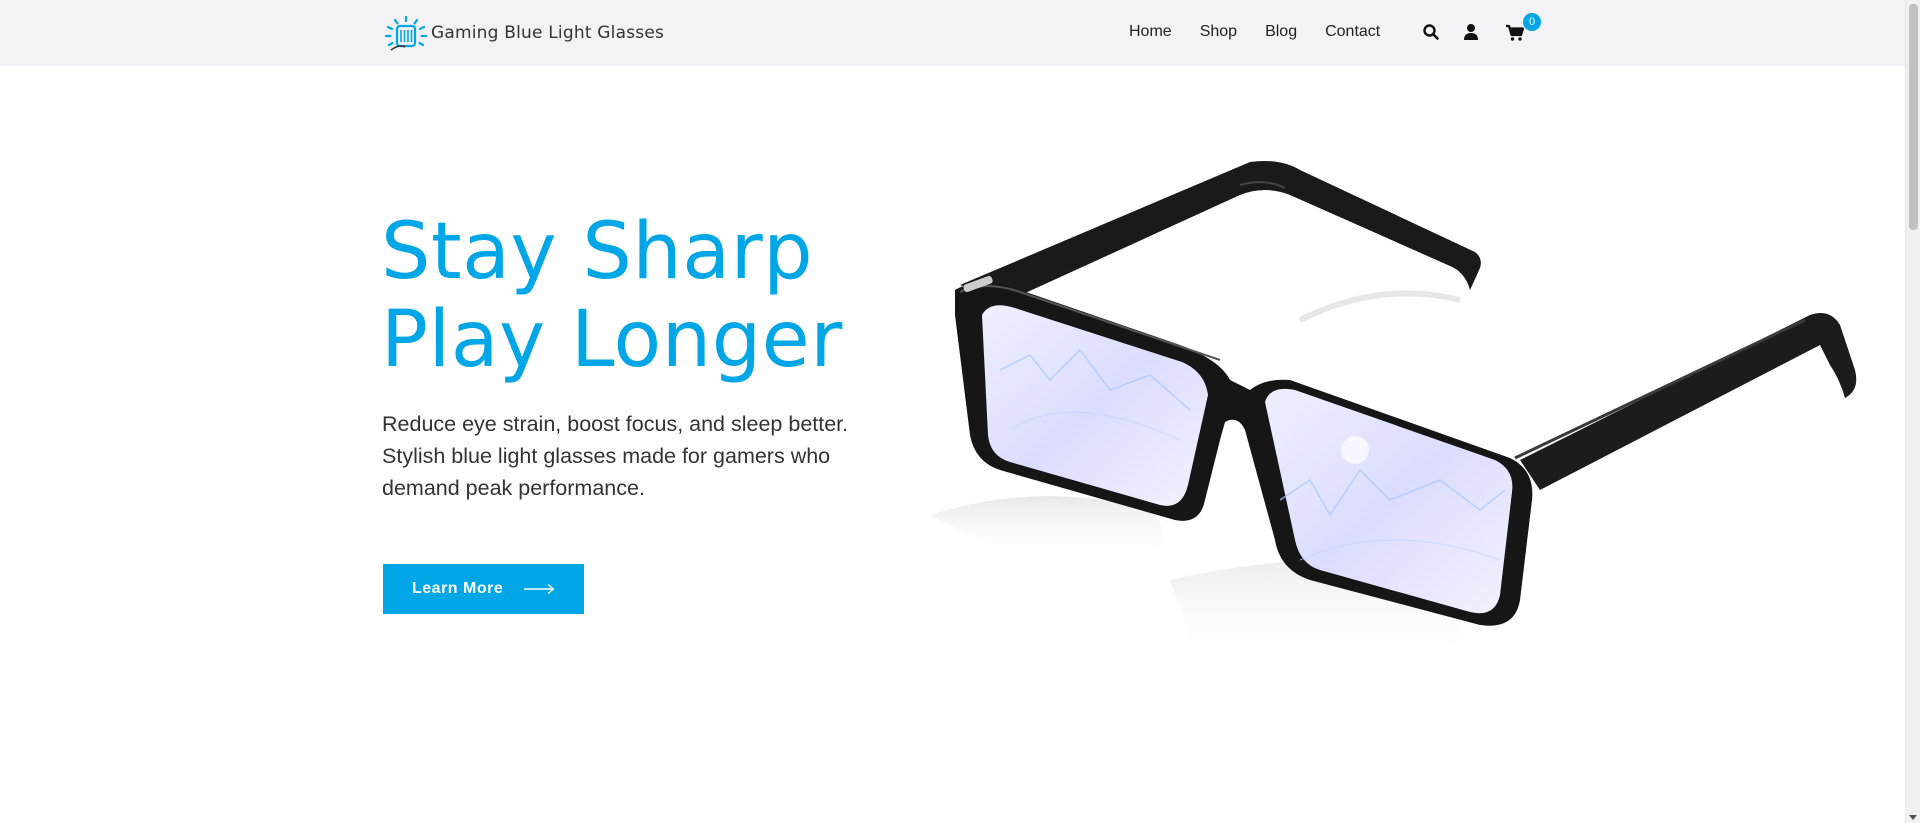  What do you see at coordinates (539, 589) in the screenshot?
I see `arrow-right-icon` at bounding box center [539, 589].